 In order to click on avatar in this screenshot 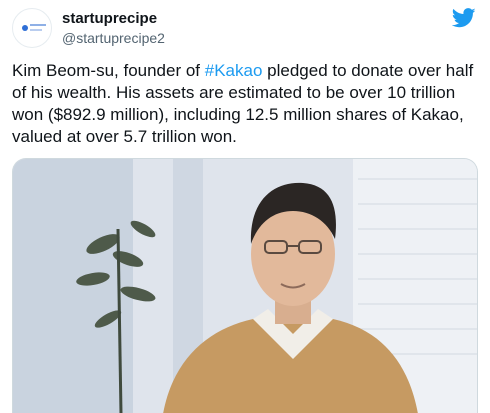, I will do `click(32, 28)`.